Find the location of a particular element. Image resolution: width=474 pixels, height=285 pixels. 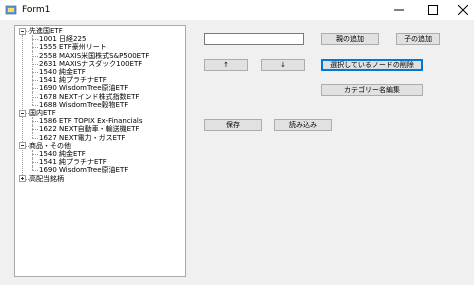

tree-category-node: 商品・その他 is located at coordinates (100, 146).